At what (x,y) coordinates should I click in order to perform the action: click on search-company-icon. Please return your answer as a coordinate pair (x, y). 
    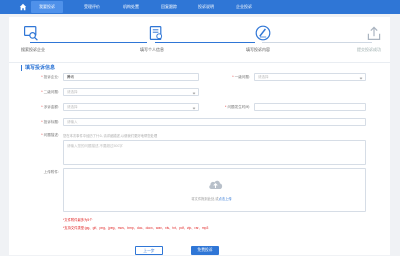
    Looking at the image, I should click on (31, 33).